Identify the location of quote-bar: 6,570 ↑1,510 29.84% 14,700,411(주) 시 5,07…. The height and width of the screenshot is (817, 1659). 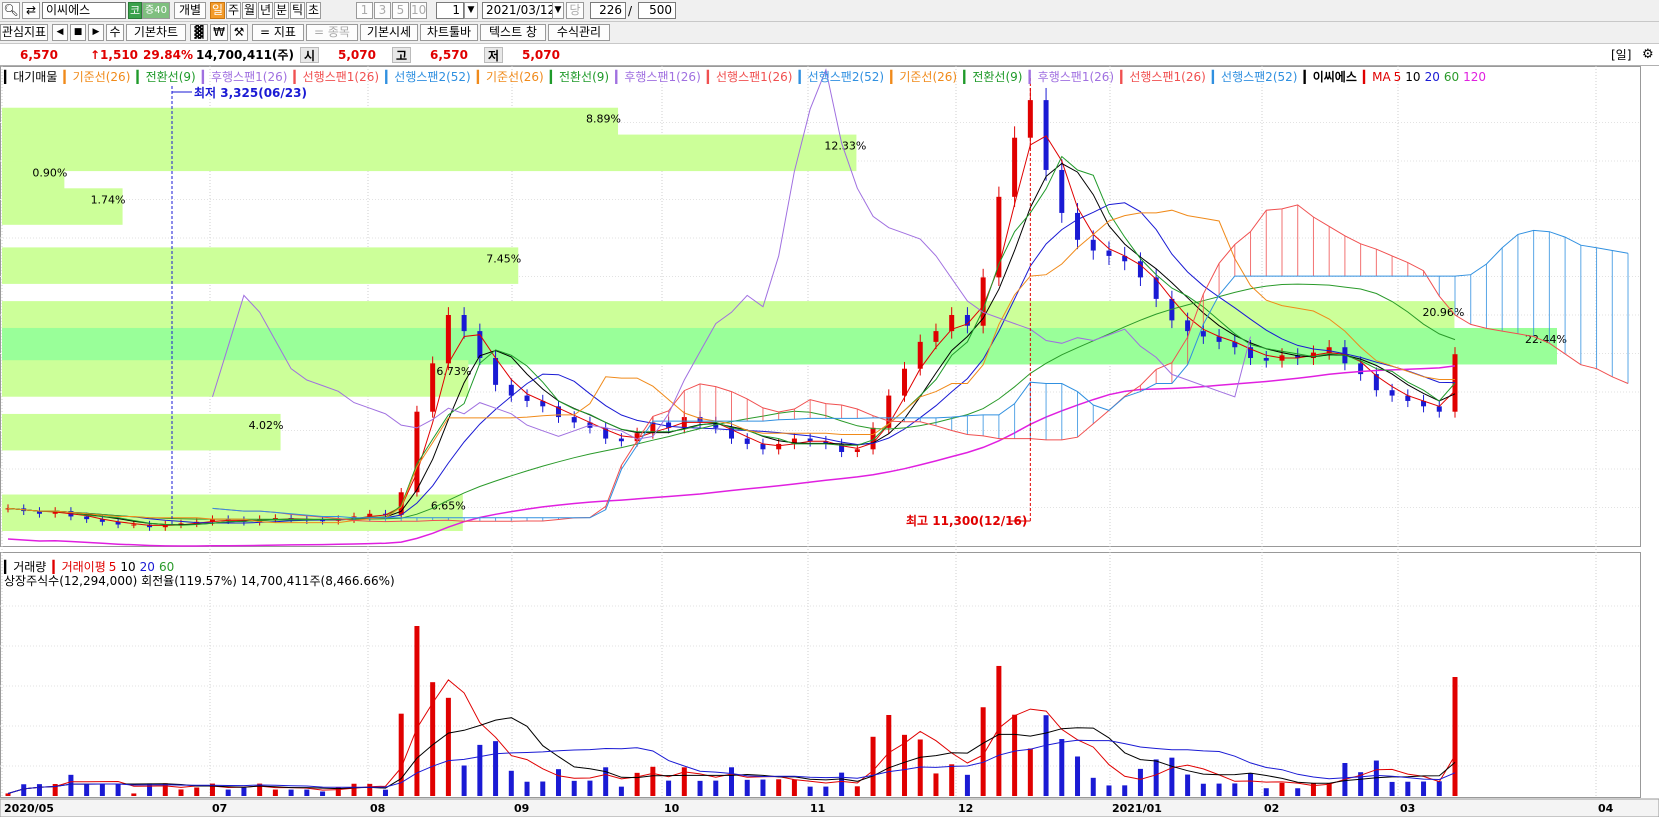
(829, 55).